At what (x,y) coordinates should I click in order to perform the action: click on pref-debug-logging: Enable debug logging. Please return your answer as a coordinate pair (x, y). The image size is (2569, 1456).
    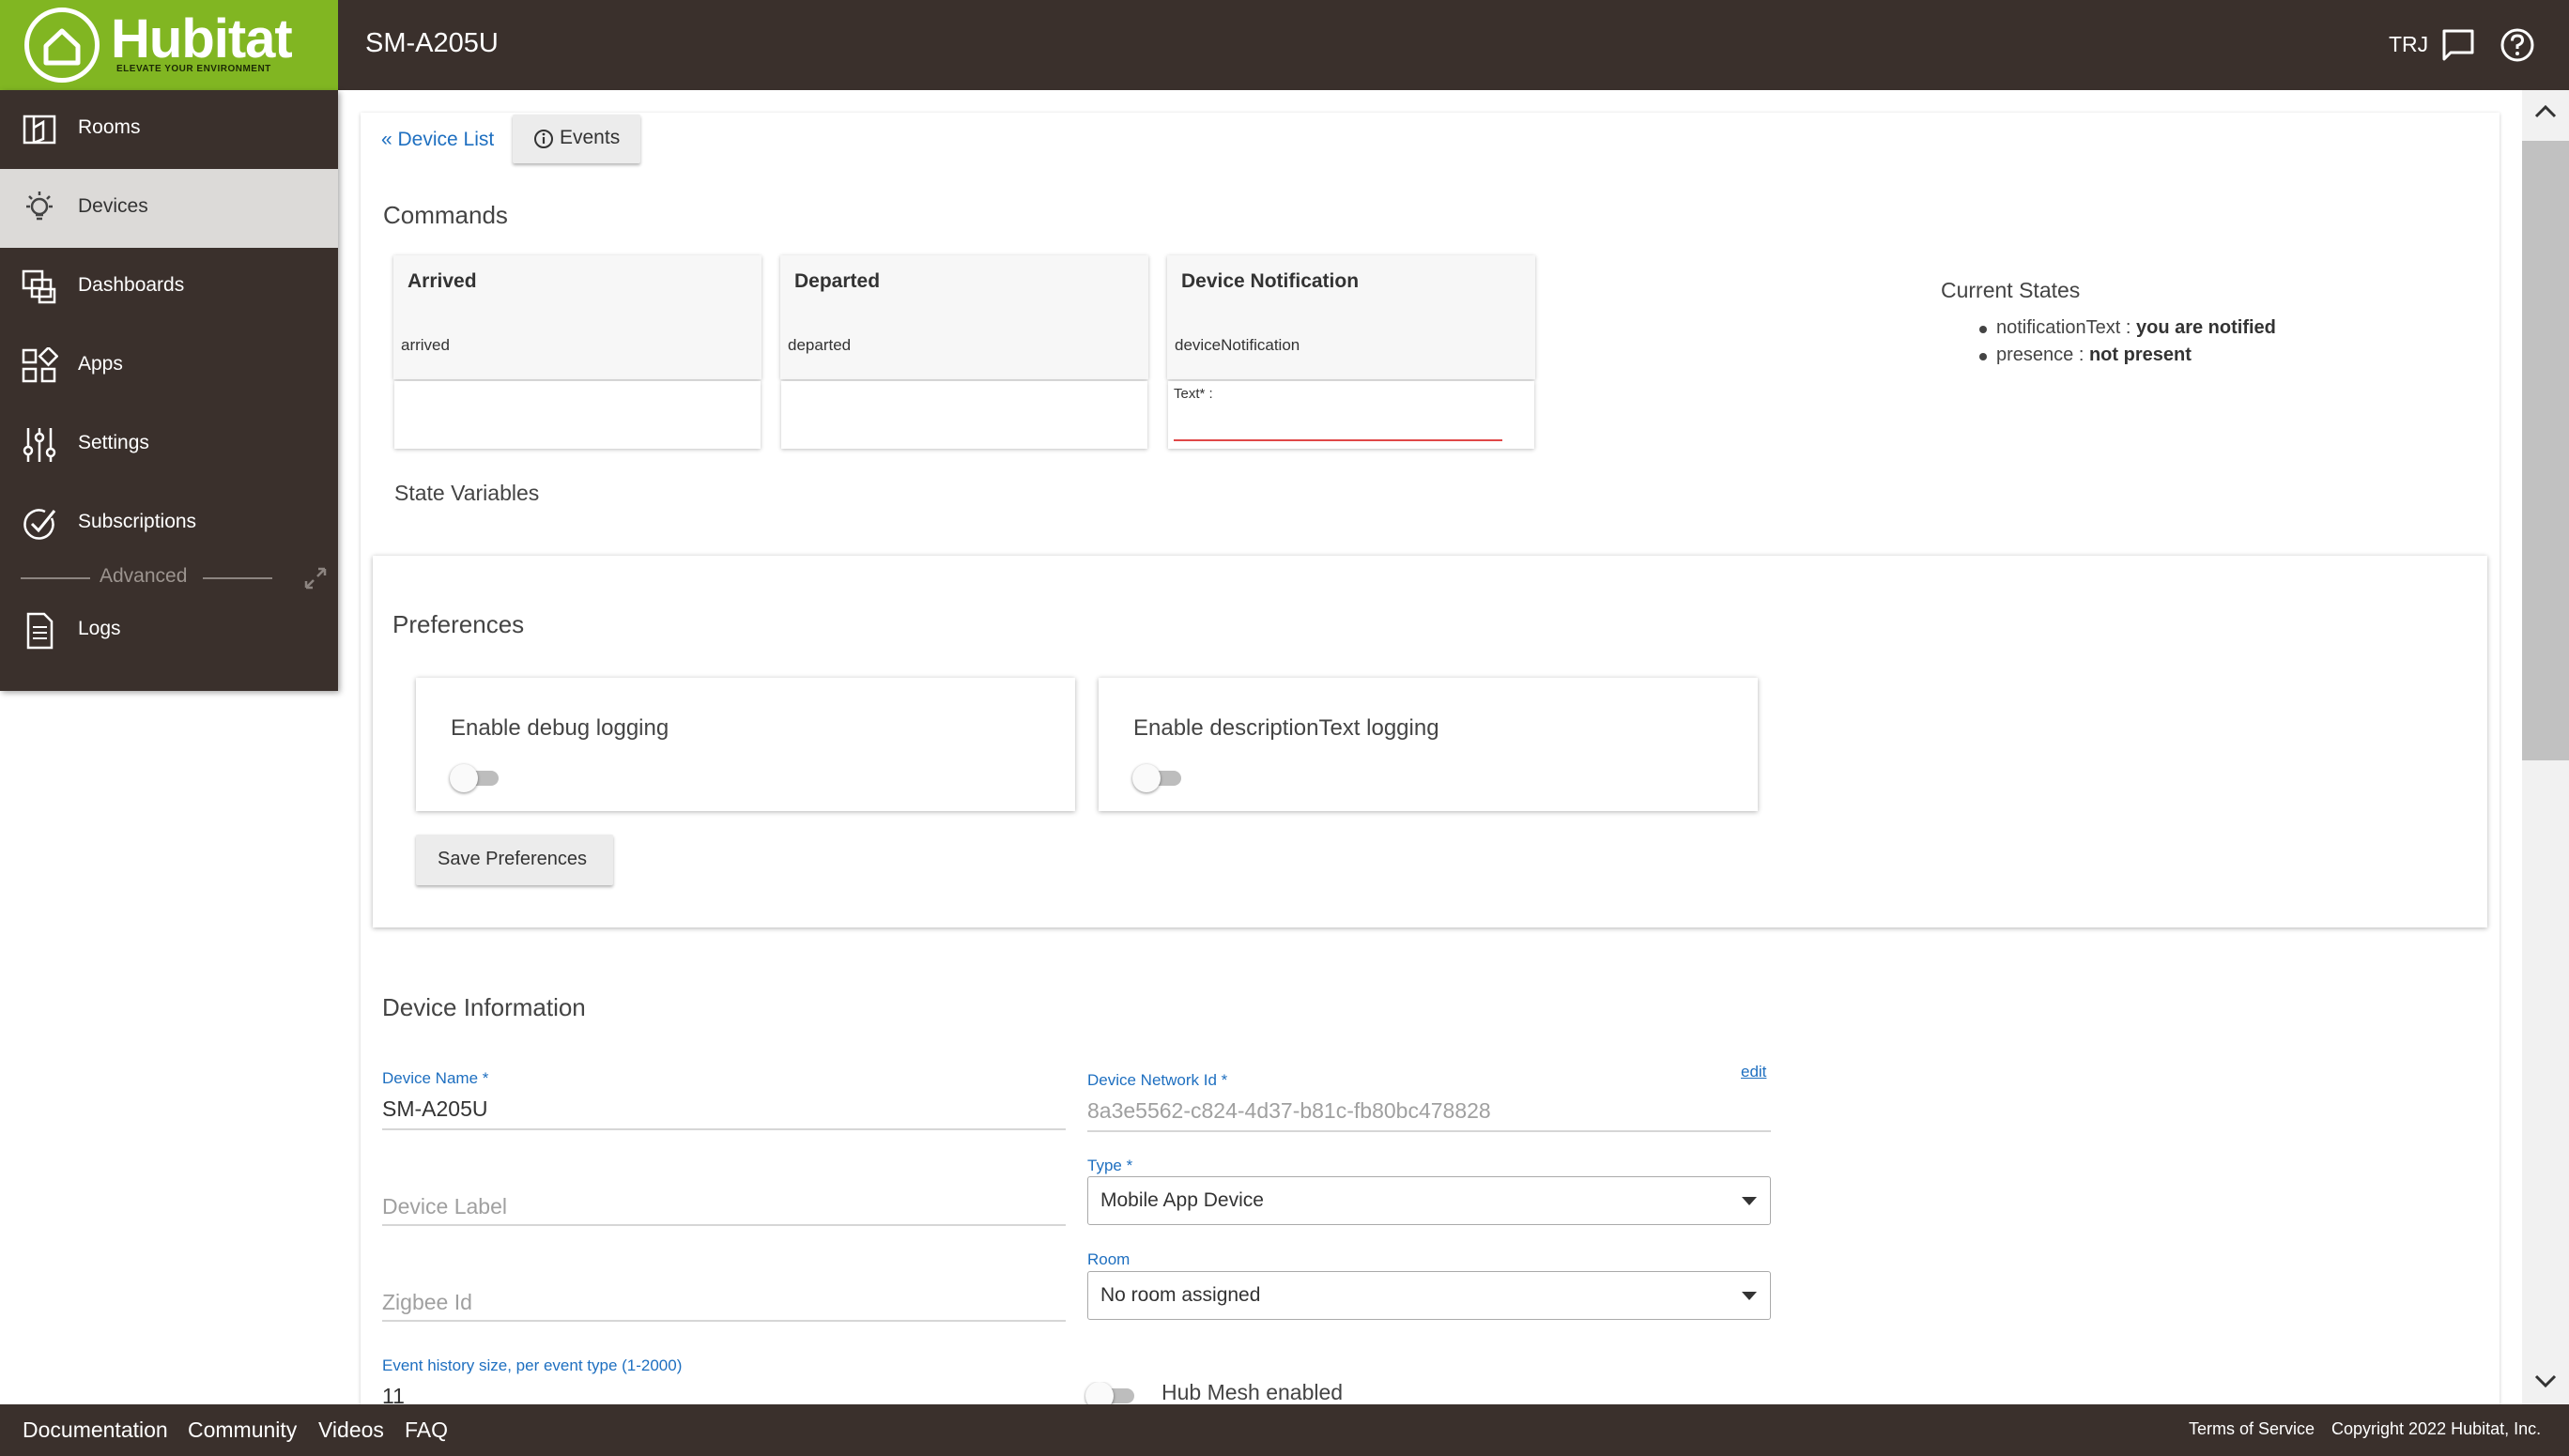
    Looking at the image, I should click on (746, 744).